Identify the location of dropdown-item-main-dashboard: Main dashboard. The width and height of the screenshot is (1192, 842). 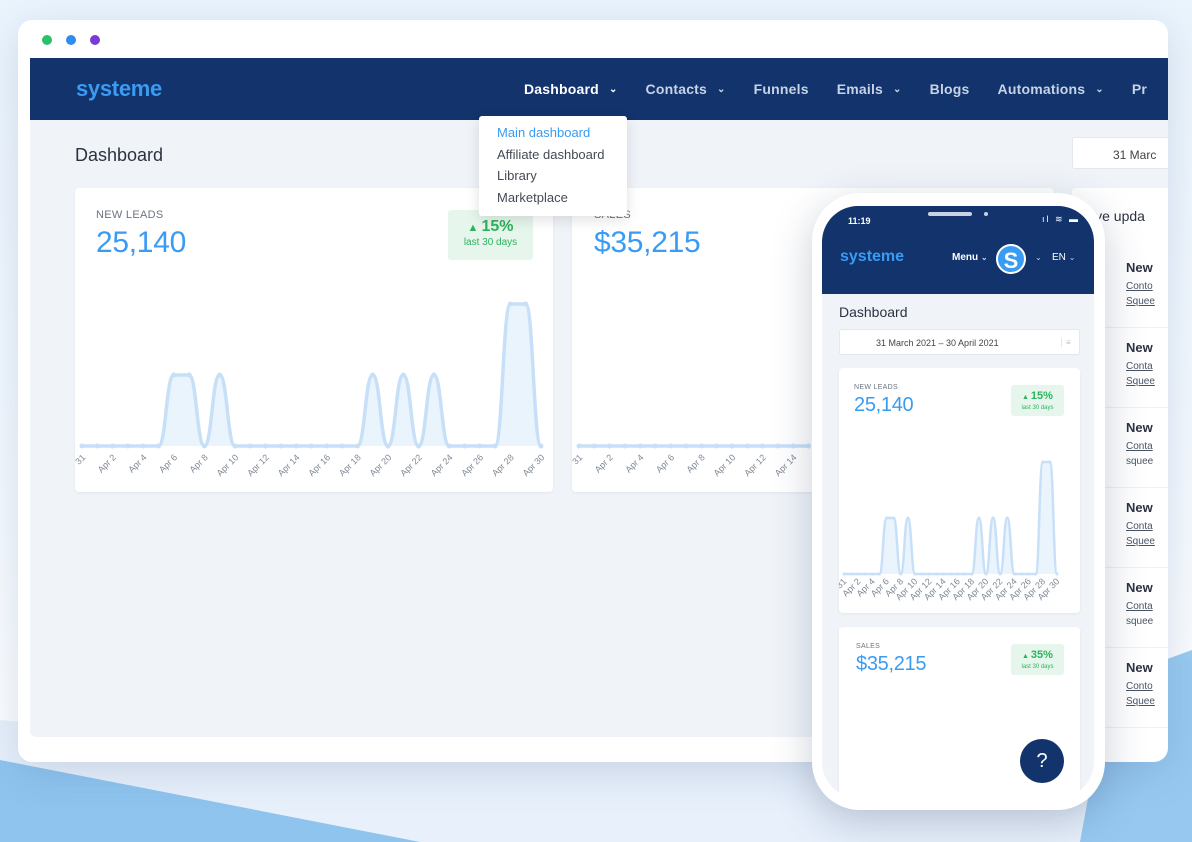
(562, 133).